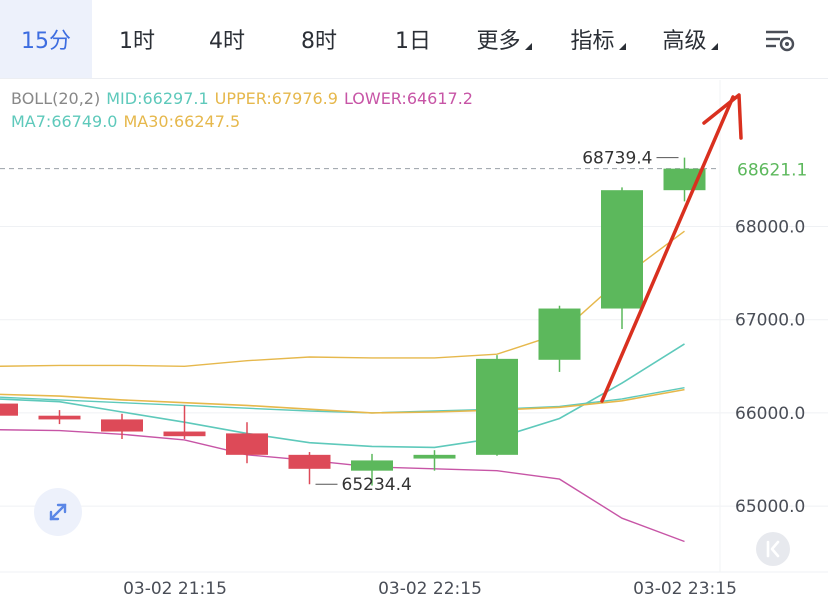 This screenshot has width=828, height=616. I want to click on trend-arrow-head, so click(722, 116).